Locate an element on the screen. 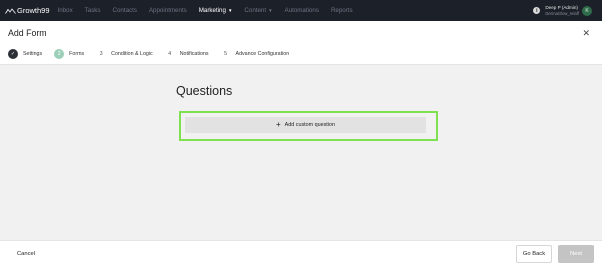 Image resolution: width=602 pixels, height=267 pixels. step-label: Advance Configuration is located at coordinates (262, 54).